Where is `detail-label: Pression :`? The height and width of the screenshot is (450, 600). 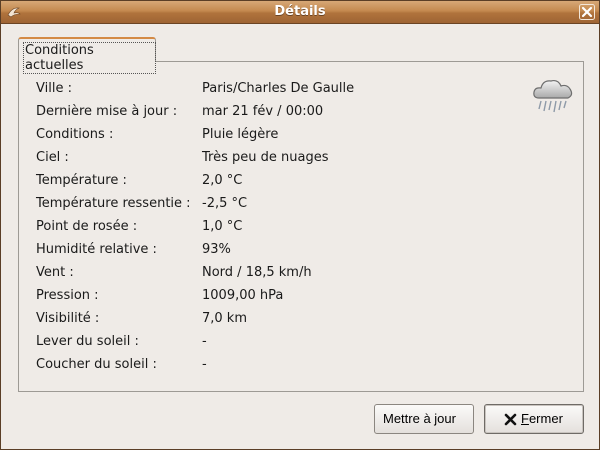 detail-label: Pression : is located at coordinates (67, 295).